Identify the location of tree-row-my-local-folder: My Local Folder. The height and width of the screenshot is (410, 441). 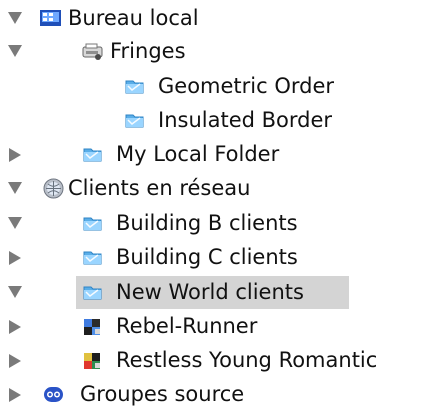
(220, 154).